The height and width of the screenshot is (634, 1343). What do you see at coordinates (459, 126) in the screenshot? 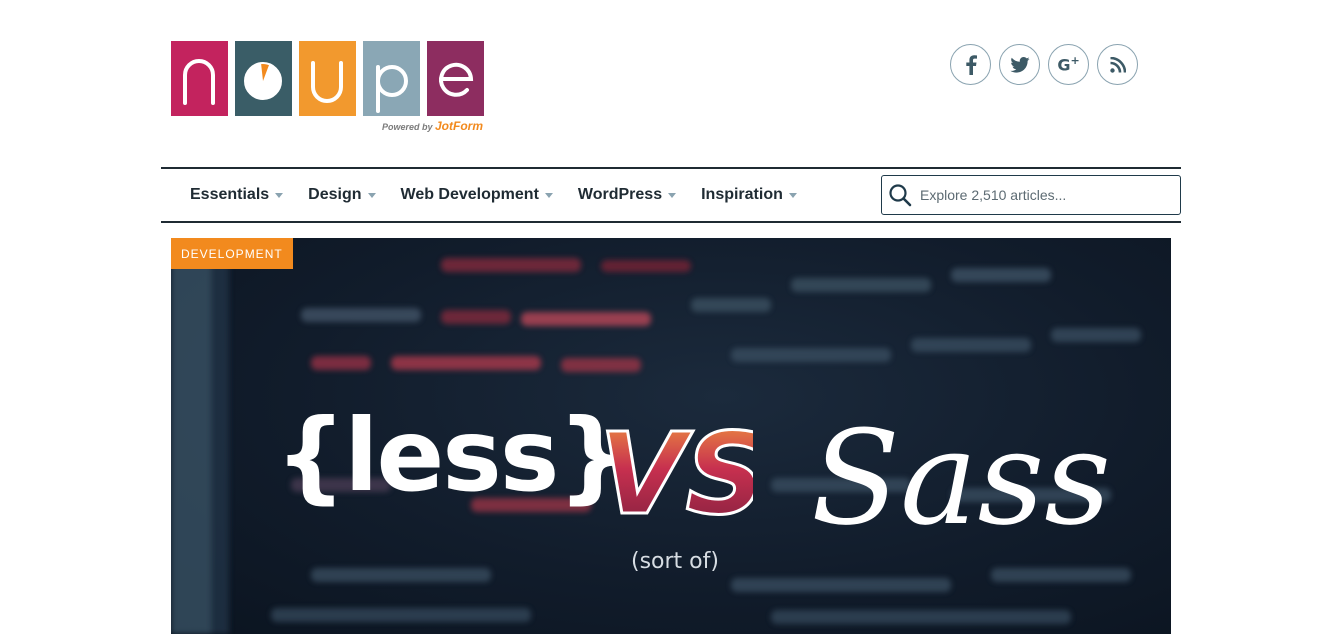
I see `jotform-brand: JotForm` at bounding box center [459, 126].